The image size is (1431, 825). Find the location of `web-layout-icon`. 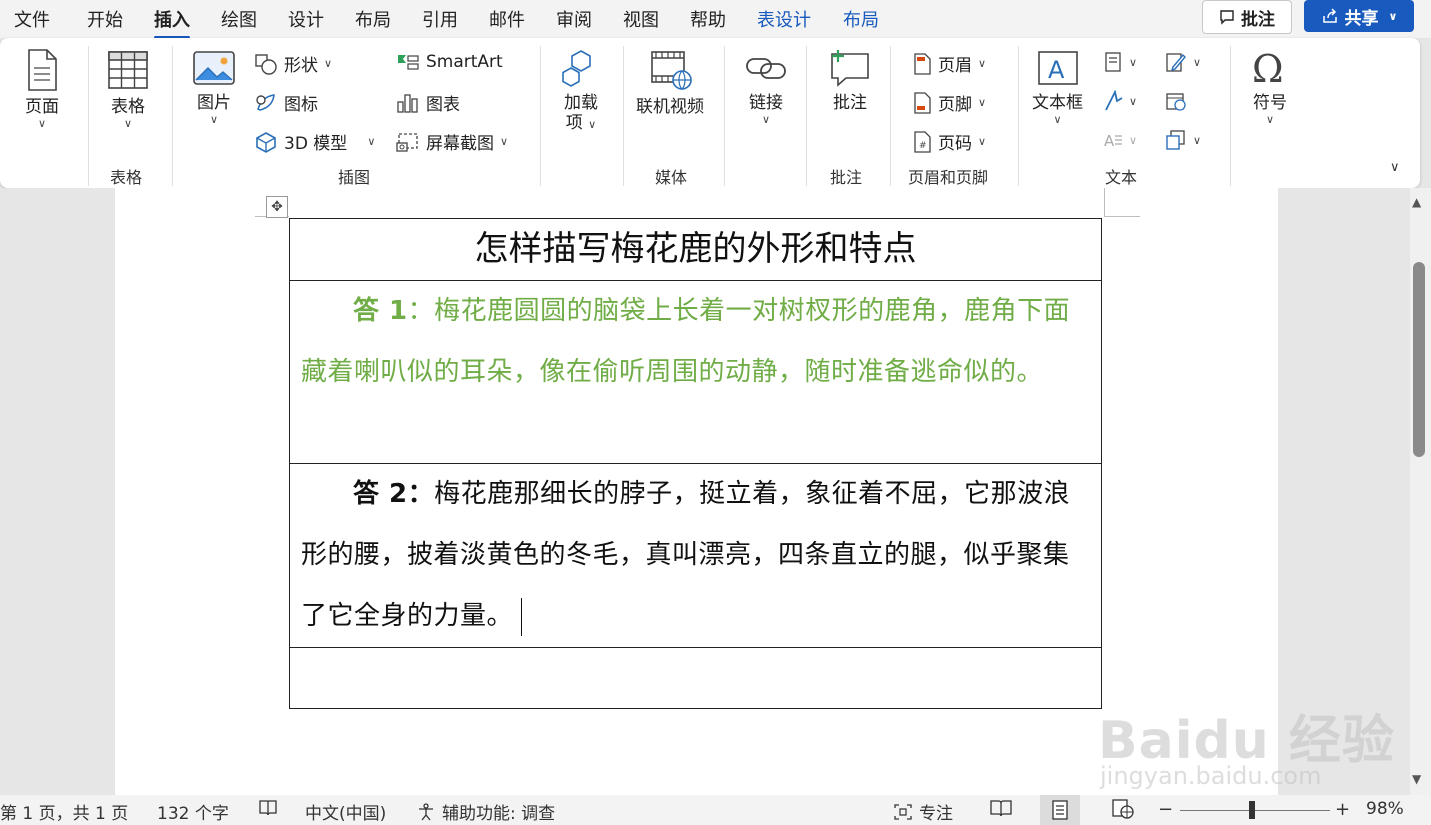

web-layout-icon is located at coordinates (1123, 809).